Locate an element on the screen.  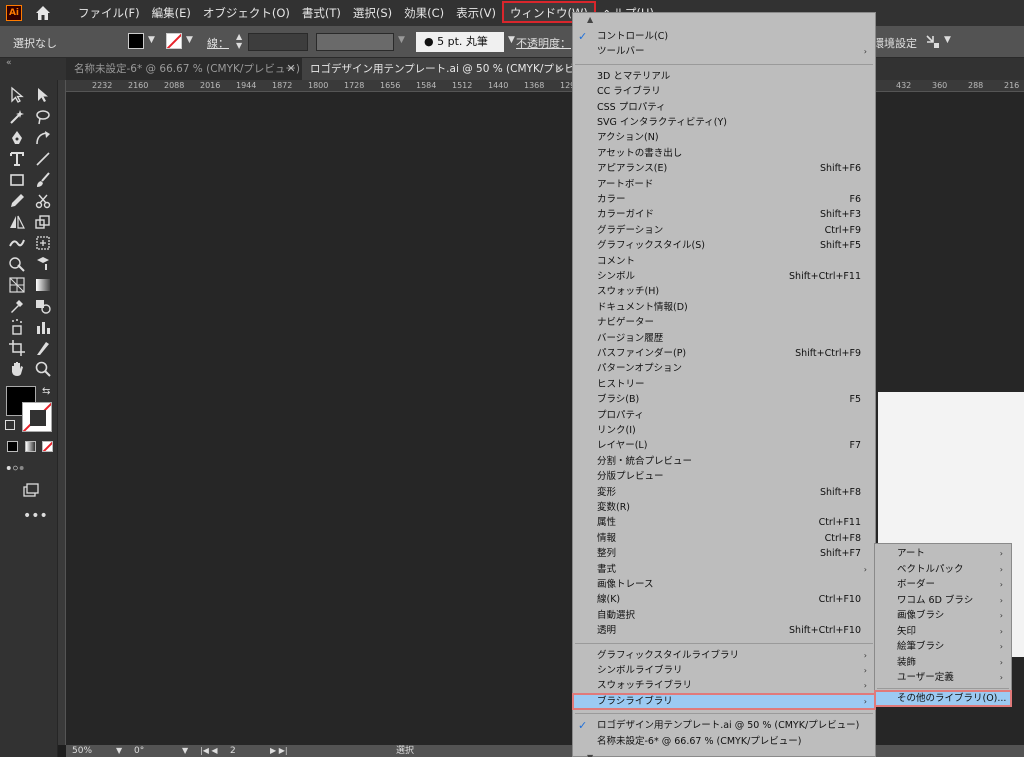
window-menu-item: アセットの書き出し is located at coordinates (724, 153).